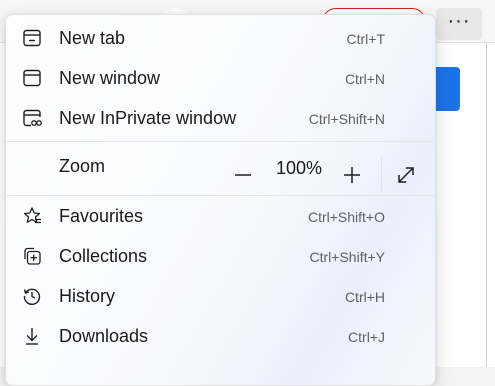  What do you see at coordinates (220, 78) in the screenshot?
I see `menu-item-new-window: New window Ctrl+N` at bounding box center [220, 78].